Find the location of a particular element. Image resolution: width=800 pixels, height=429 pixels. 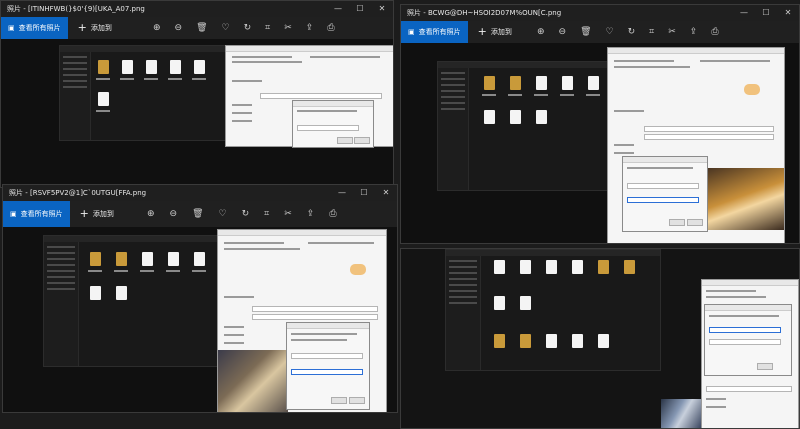

title-bar: 照片 - [ITINHFWB(}$0'{9)[UKA_A07.png — ☐ ✕ is located at coordinates (197, 9).